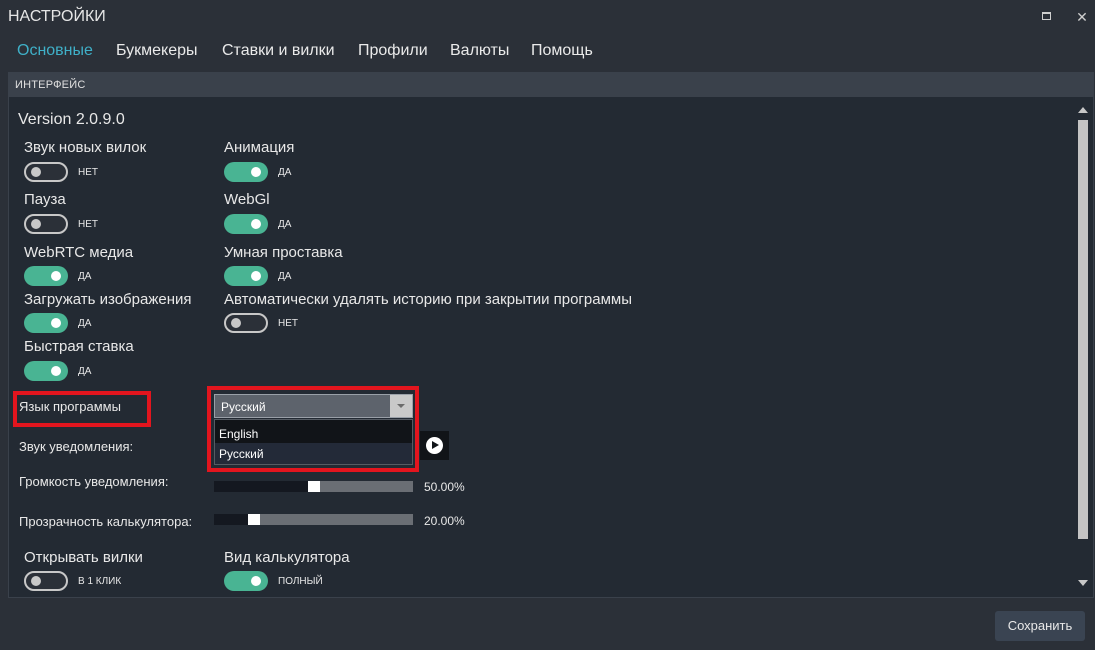  What do you see at coordinates (246, 172) in the screenshot?
I see `animation-toggle` at bounding box center [246, 172].